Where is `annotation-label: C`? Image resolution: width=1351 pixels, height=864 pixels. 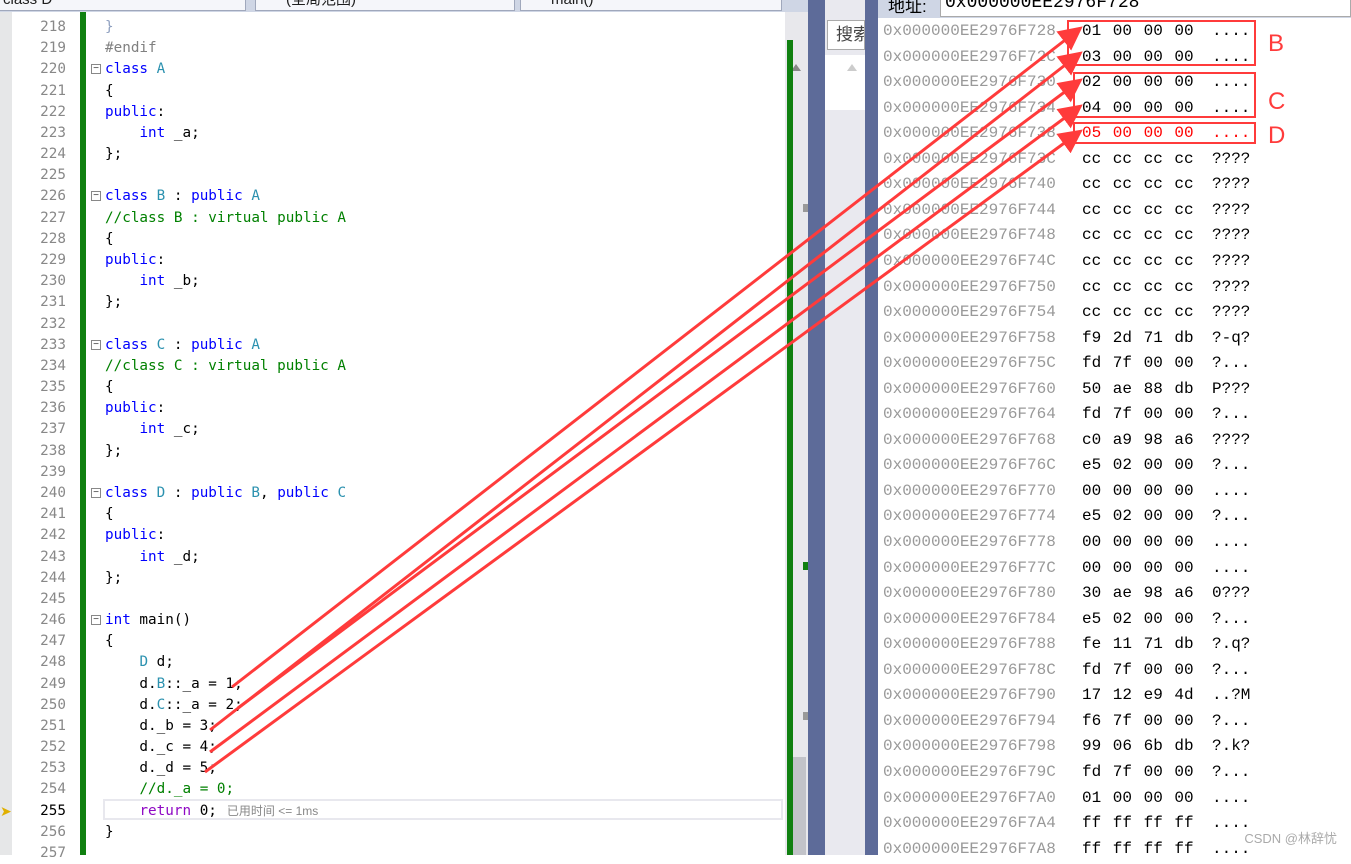
annotation-label: C is located at coordinates (1277, 101).